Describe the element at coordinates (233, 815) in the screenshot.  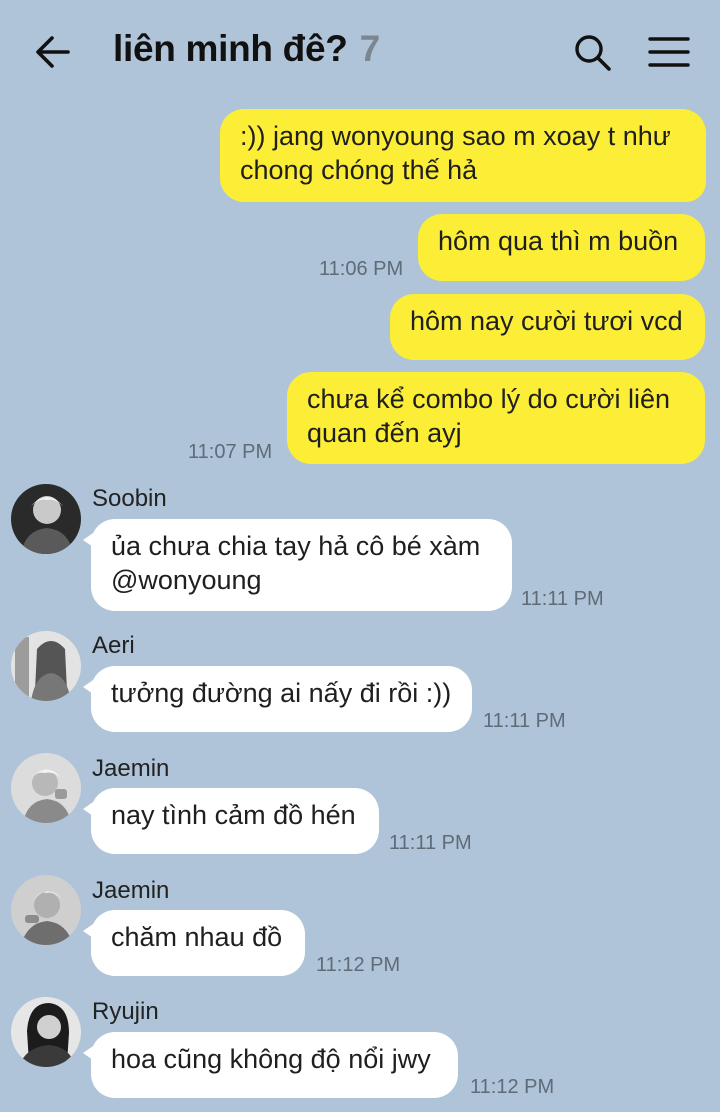
I see `message-line: nay tình cảm đồ hén` at that location.